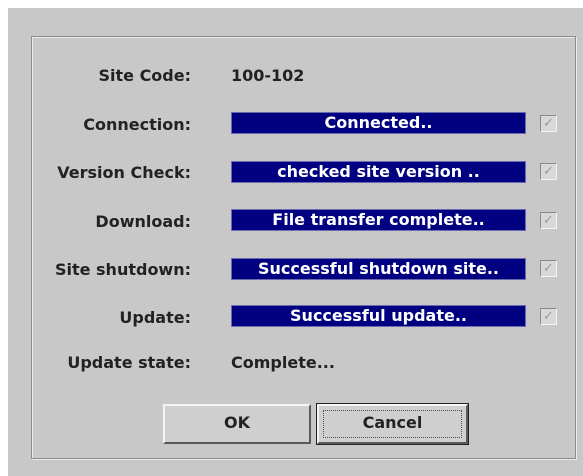 This screenshot has height=476, width=583. I want to click on download-status-bar: File transfer complete.., so click(378, 220).